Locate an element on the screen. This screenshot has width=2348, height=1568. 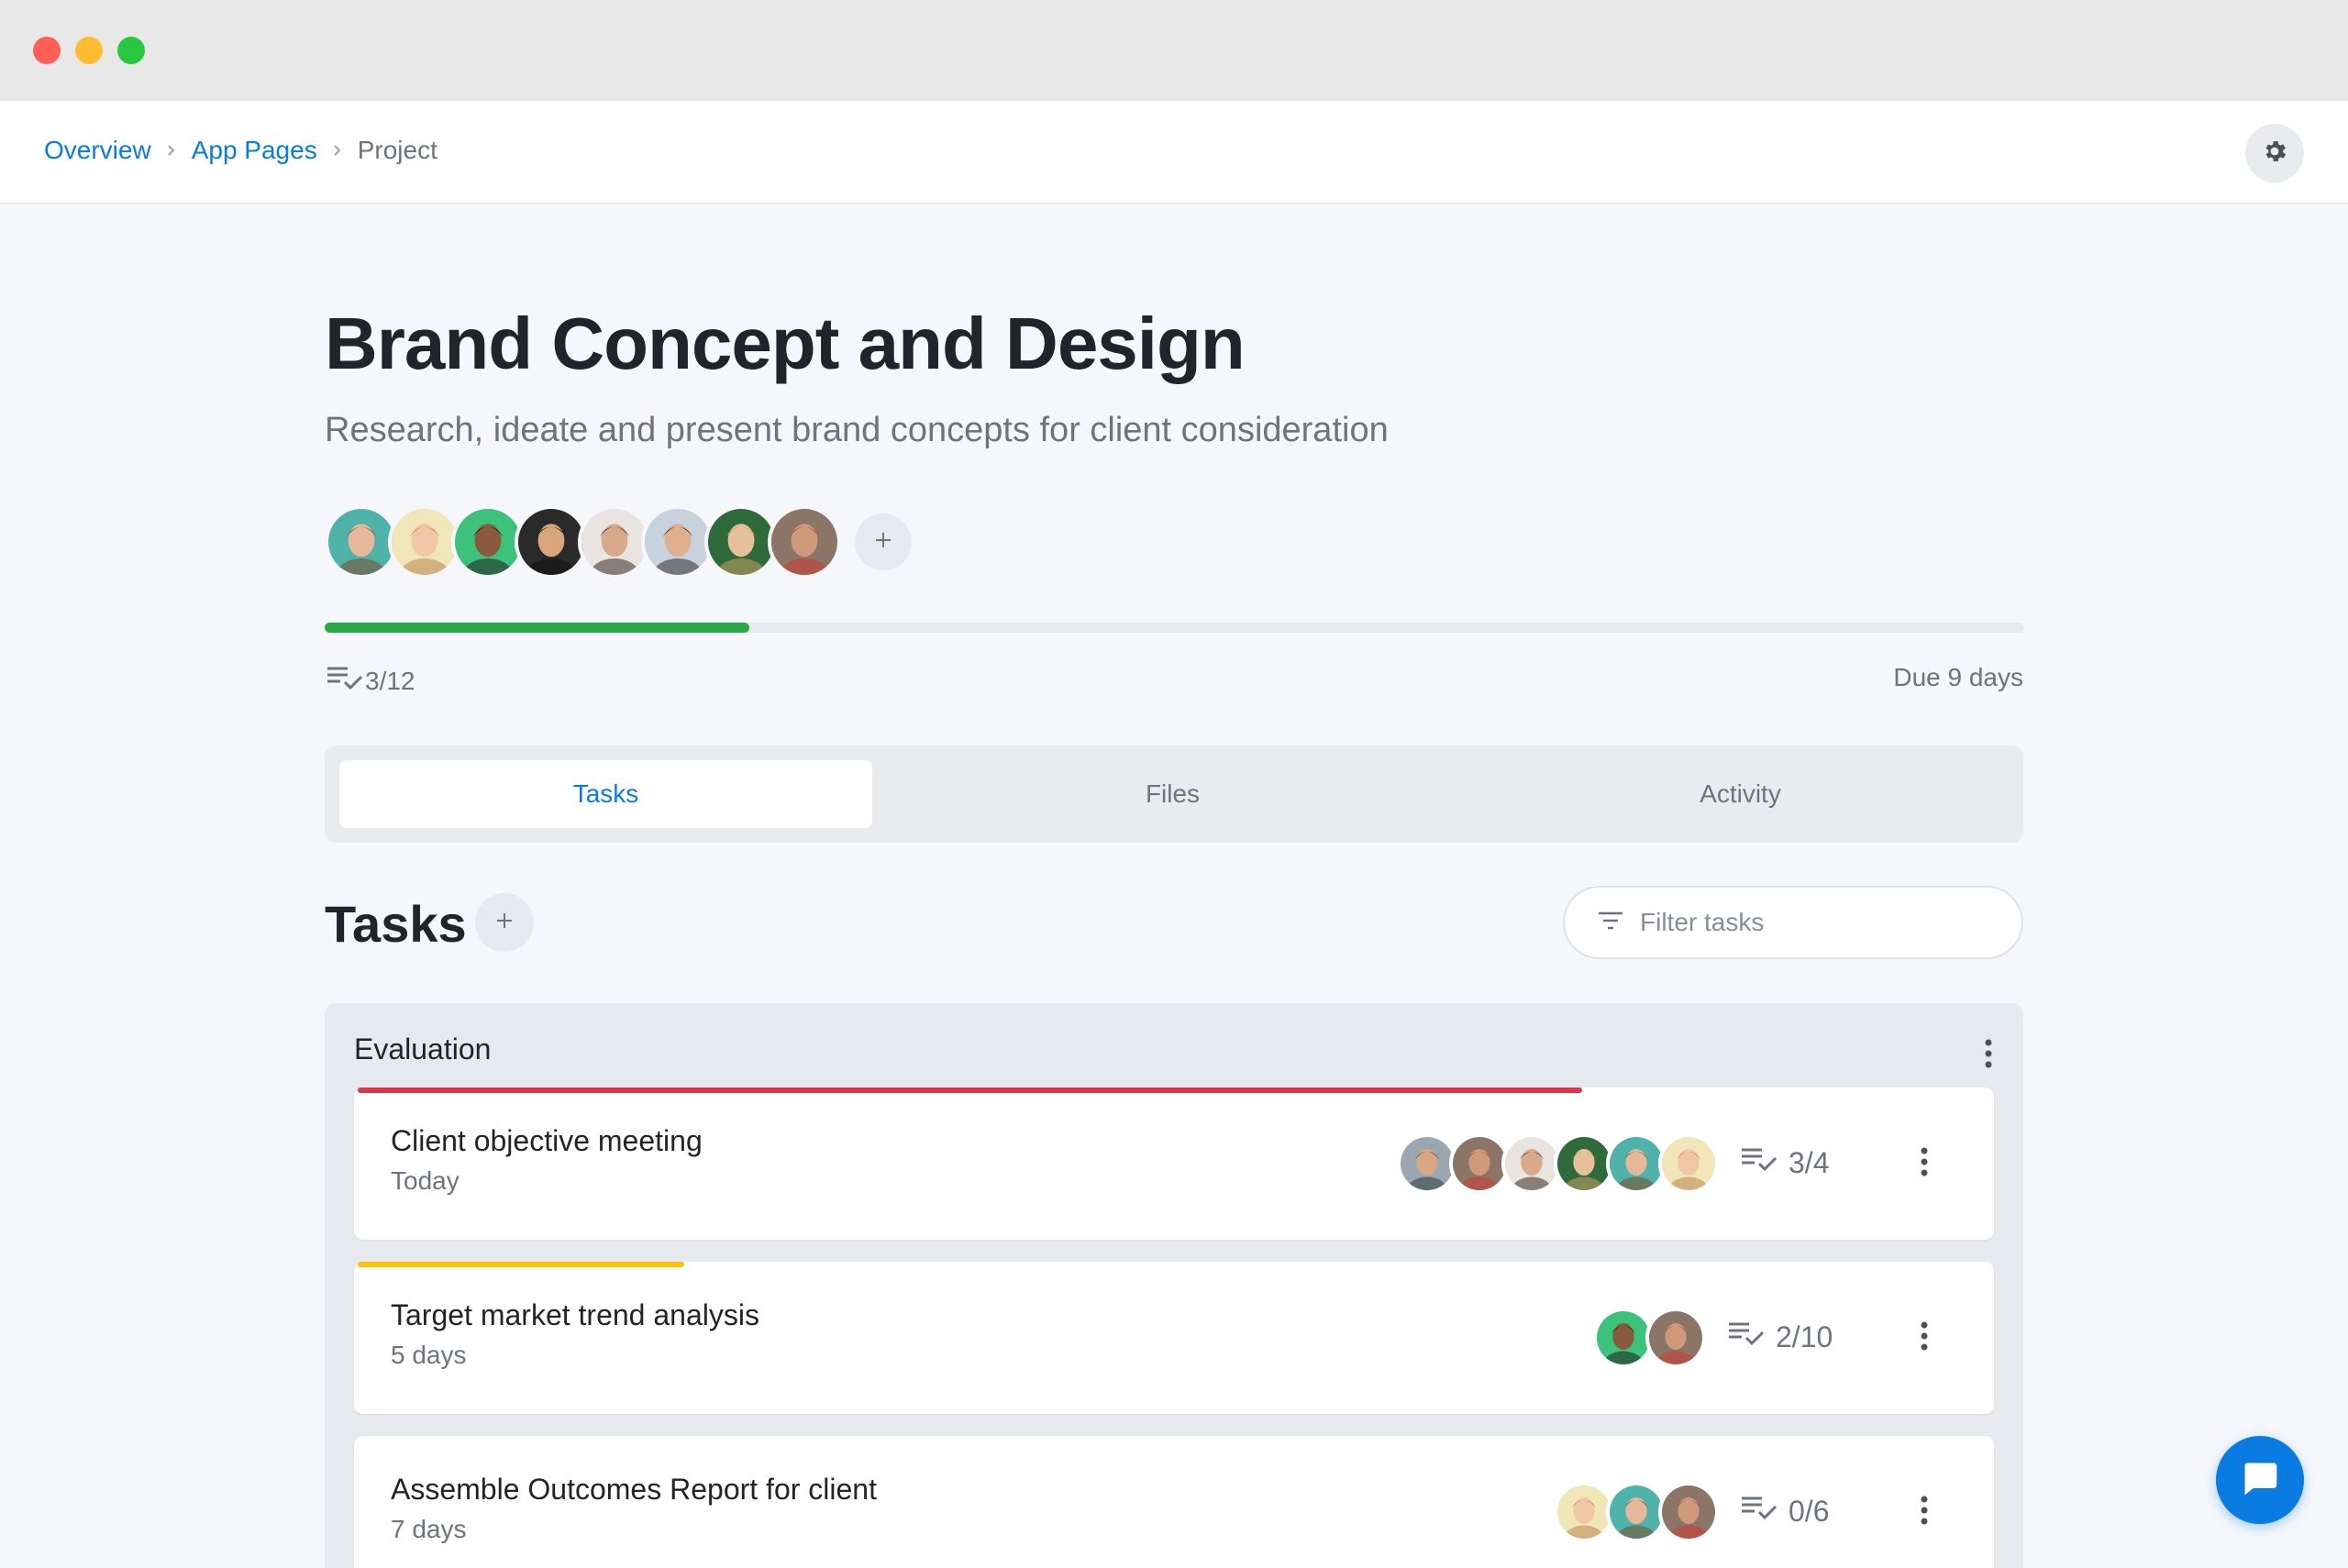
chat-button is located at coordinates (2260, 1480).